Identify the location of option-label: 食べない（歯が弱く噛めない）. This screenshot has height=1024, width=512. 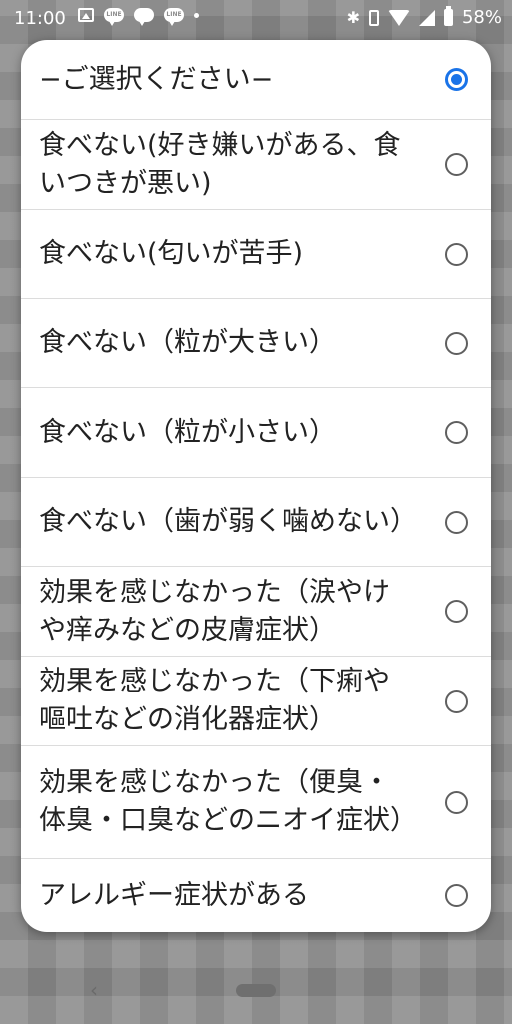
(228, 521).